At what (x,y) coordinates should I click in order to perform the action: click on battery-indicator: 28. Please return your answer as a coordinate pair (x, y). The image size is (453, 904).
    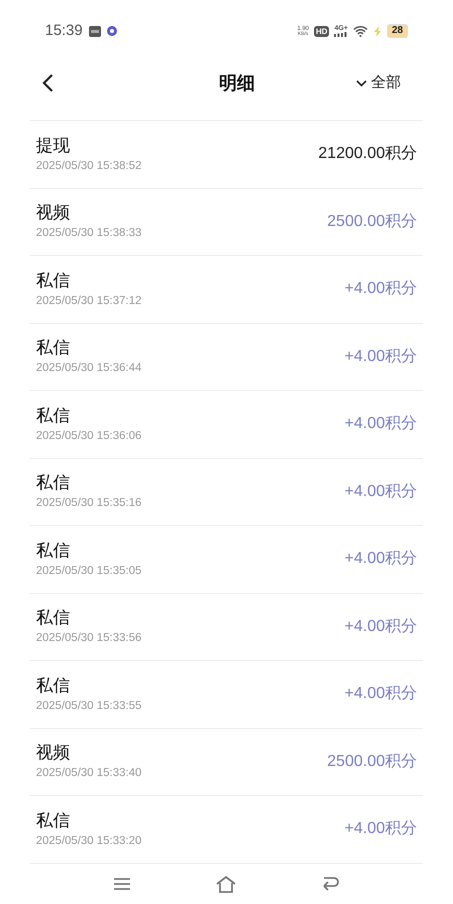
    Looking at the image, I should click on (397, 31).